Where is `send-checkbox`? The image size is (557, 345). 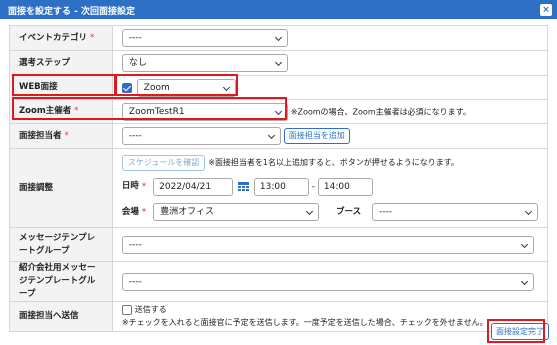
send-checkbox is located at coordinates (126, 310).